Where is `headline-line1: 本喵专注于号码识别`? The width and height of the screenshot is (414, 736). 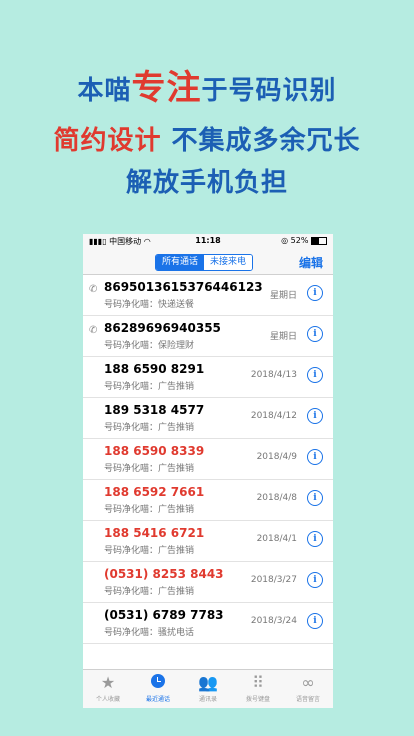
headline-line1: 本喵专注于号码识别 is located at coordinates (207, 84).